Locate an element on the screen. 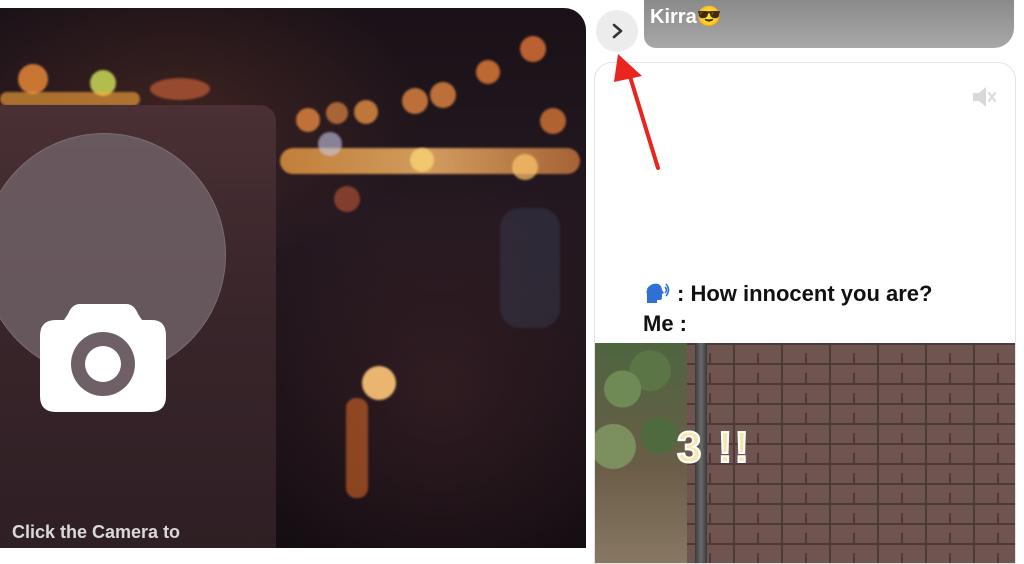  camera-icon is located at coordinates (103, 355).